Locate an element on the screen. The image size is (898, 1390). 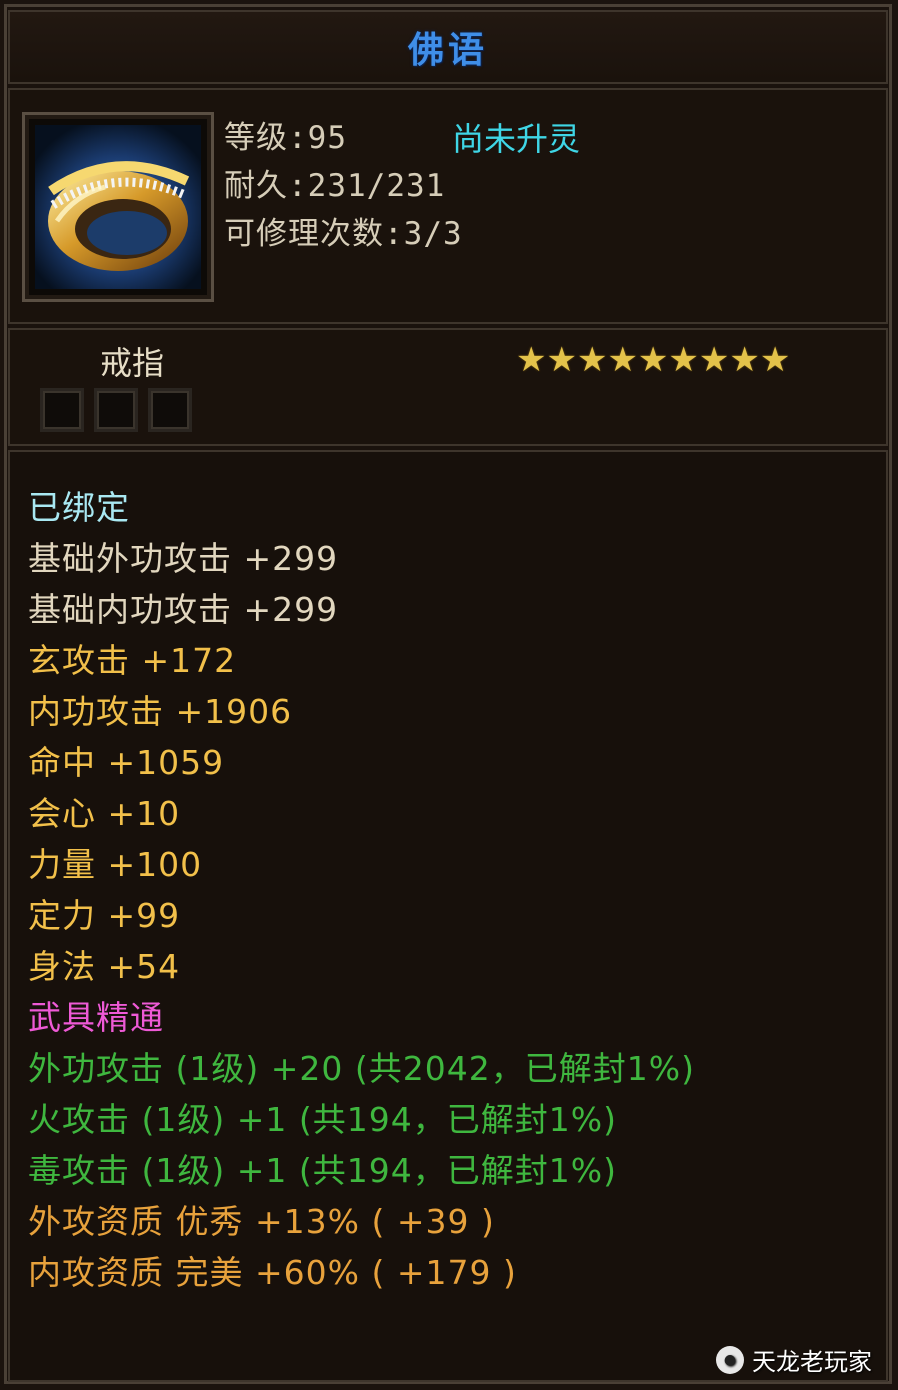
attribute-line: 力量 +100 is located at coordinates (115, 864).